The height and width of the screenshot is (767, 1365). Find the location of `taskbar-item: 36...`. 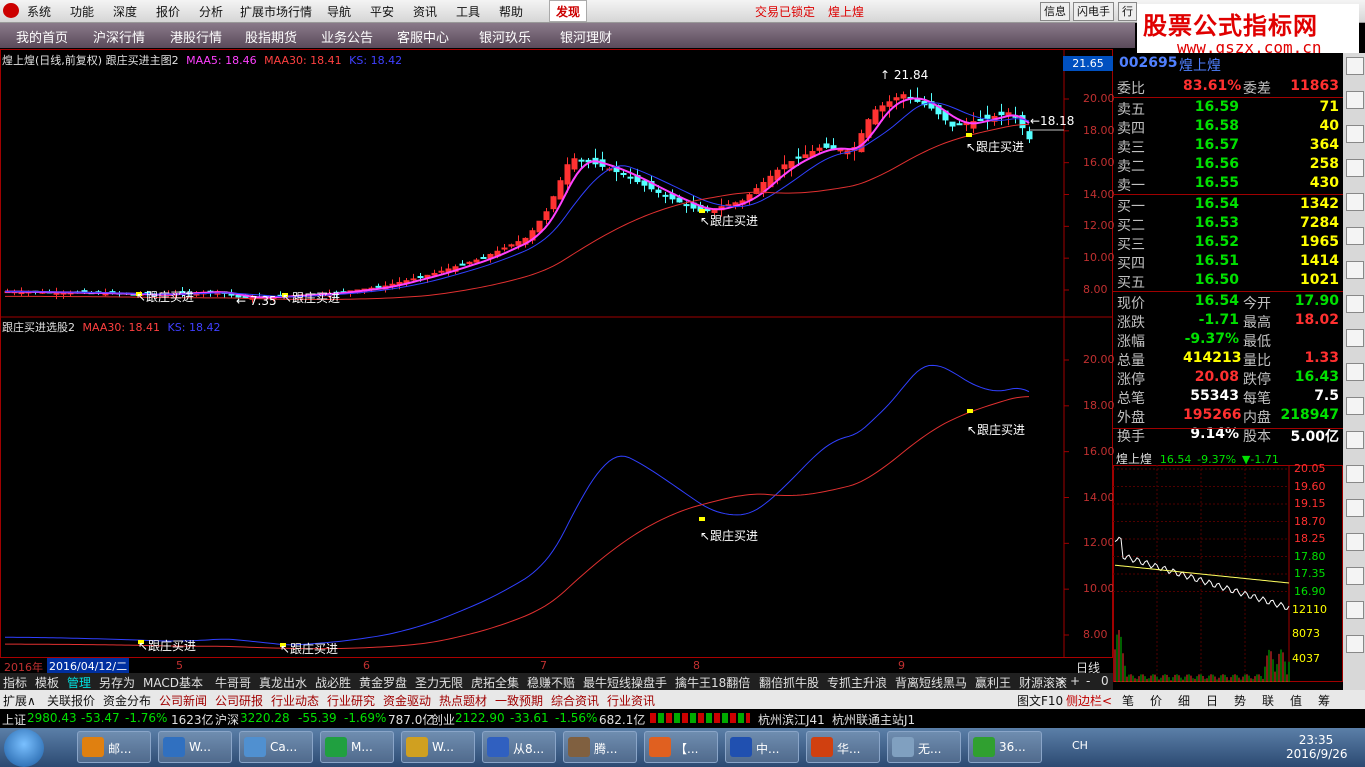

taskbar-item: 36... is located at coordinates (1005, 747).